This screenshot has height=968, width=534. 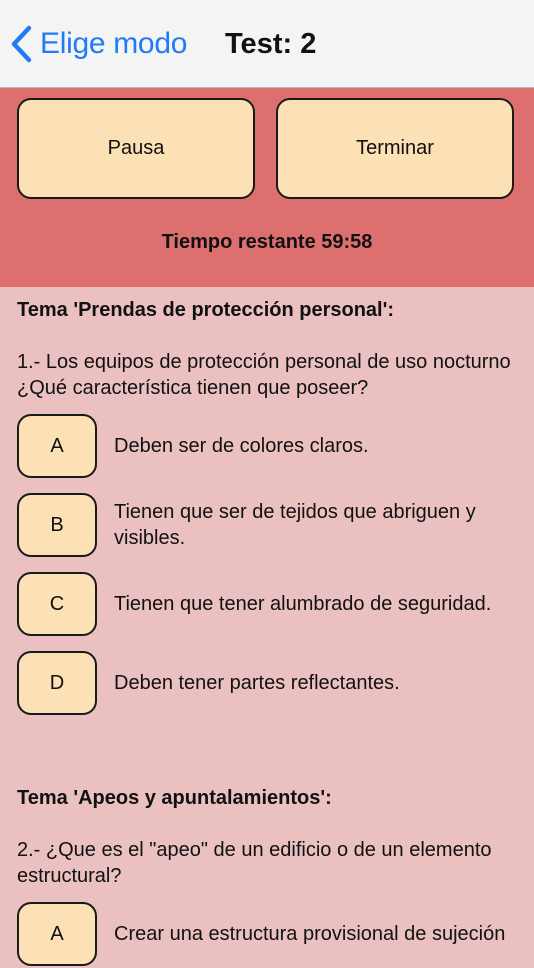 What do you see at coordinates (21, 44) in the screenshot?
I see `chevron-left-icon` at bounding box center [21, 44].